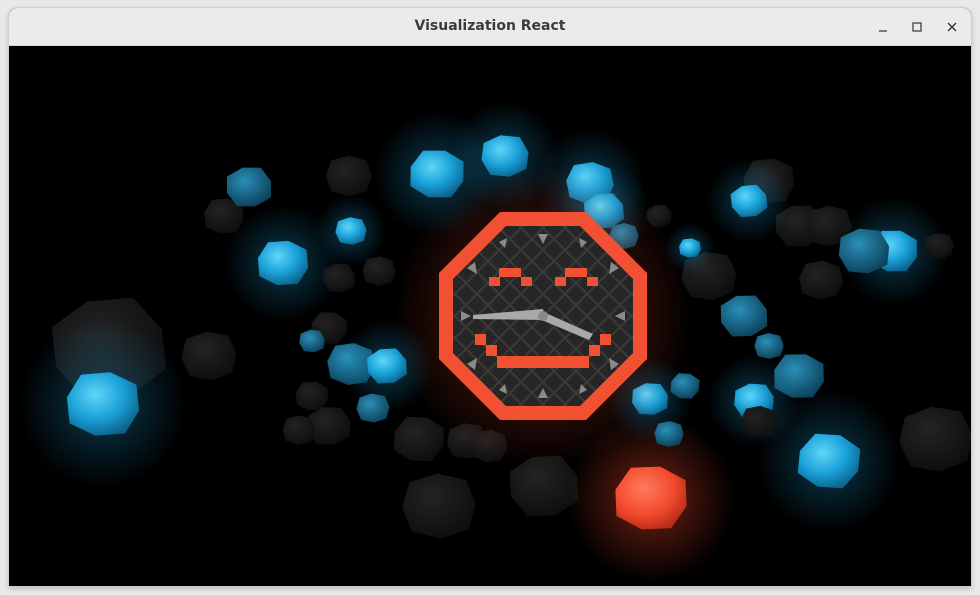 The width and height of the screenshot is (980, 595). Describe the element at coordinates (651, 498) in the screenshot. I see `red-gem` at that location.